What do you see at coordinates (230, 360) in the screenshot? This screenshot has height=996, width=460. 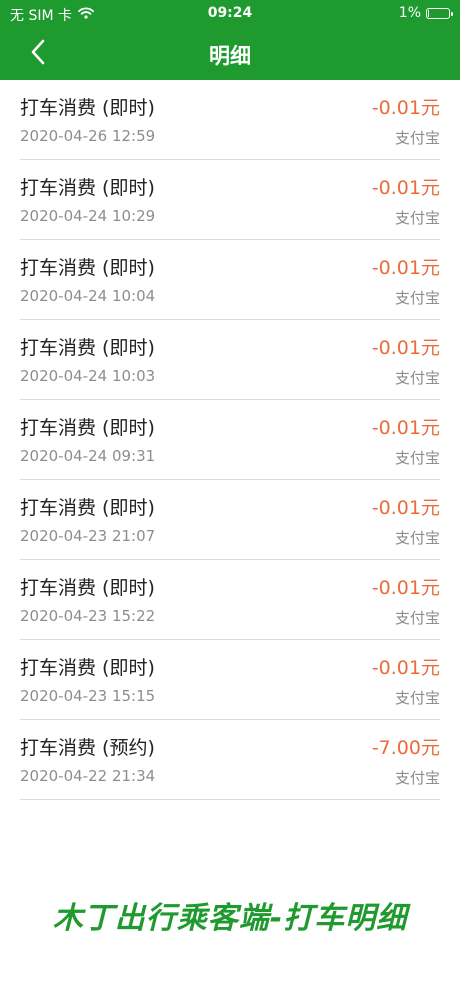 I see `transaction-row: 打车消费 (即时) 2020-04-24 10:03 -0.01元 支付宝` at bounding box center [230, 360].